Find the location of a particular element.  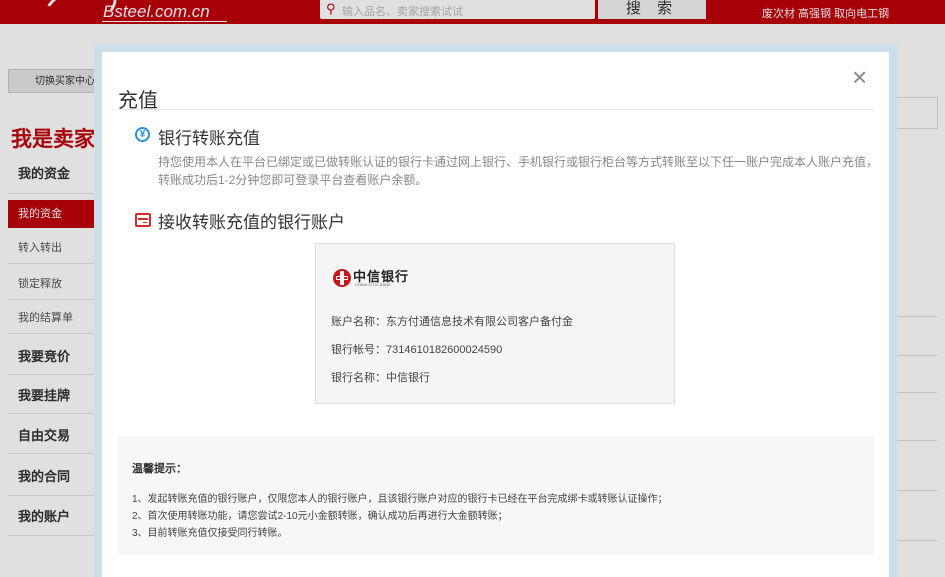

yuan-coin-icon: ¥ is located at coordinates (142, 134).